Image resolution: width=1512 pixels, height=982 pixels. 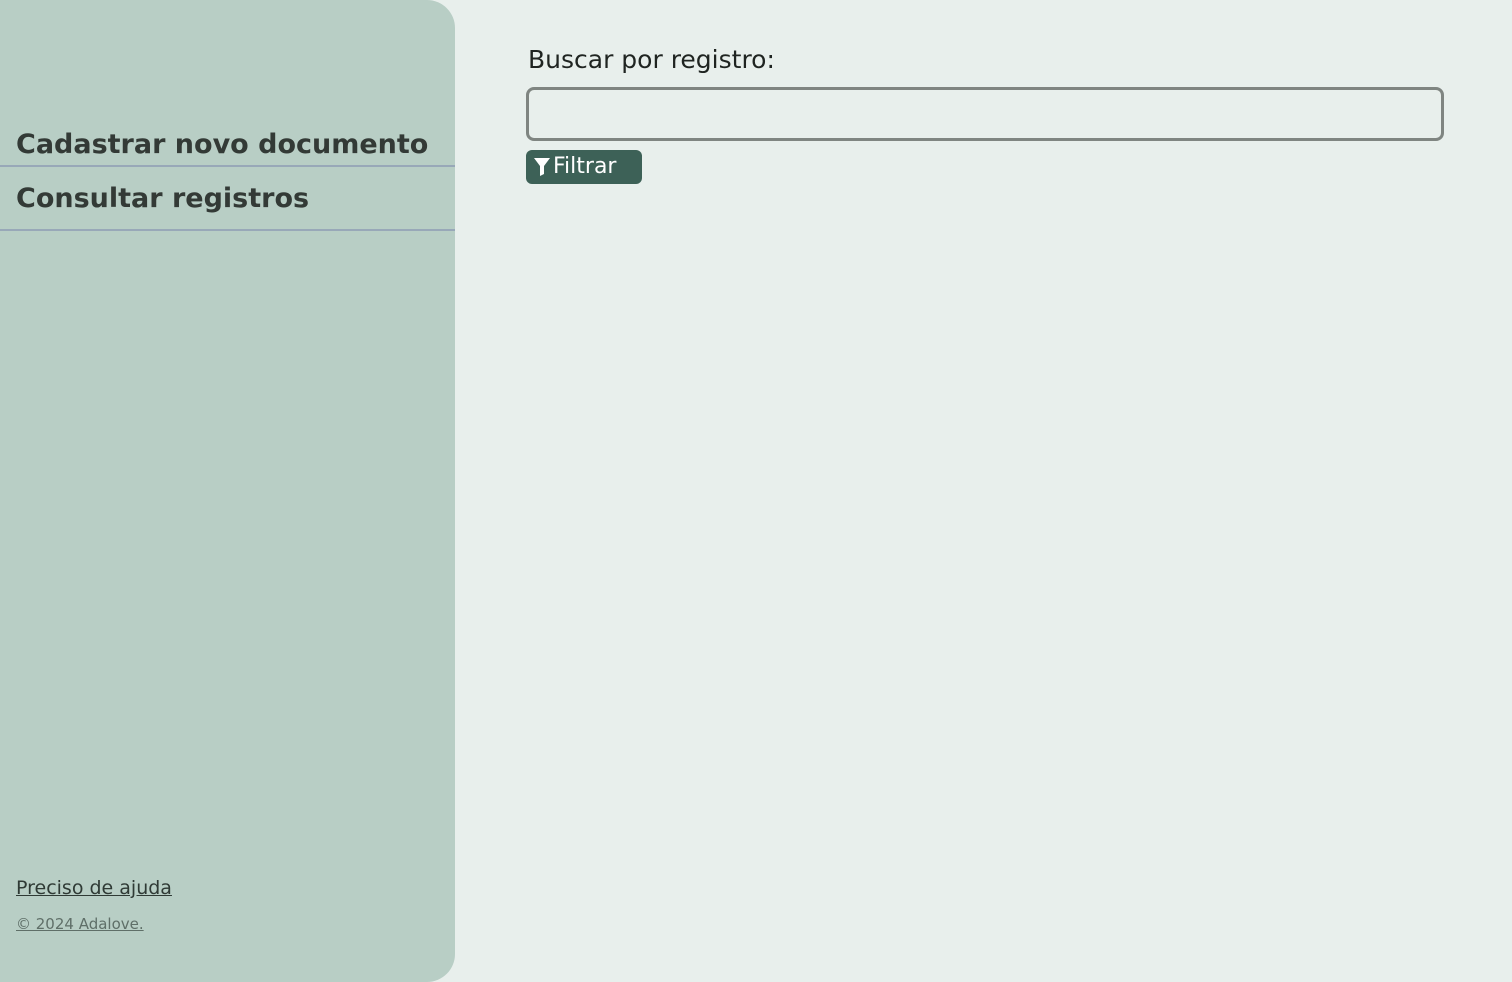 What do you see at coordinates (542, 167) in the screenshot?
I see `filter-icon` at bounding box center [542, 167].